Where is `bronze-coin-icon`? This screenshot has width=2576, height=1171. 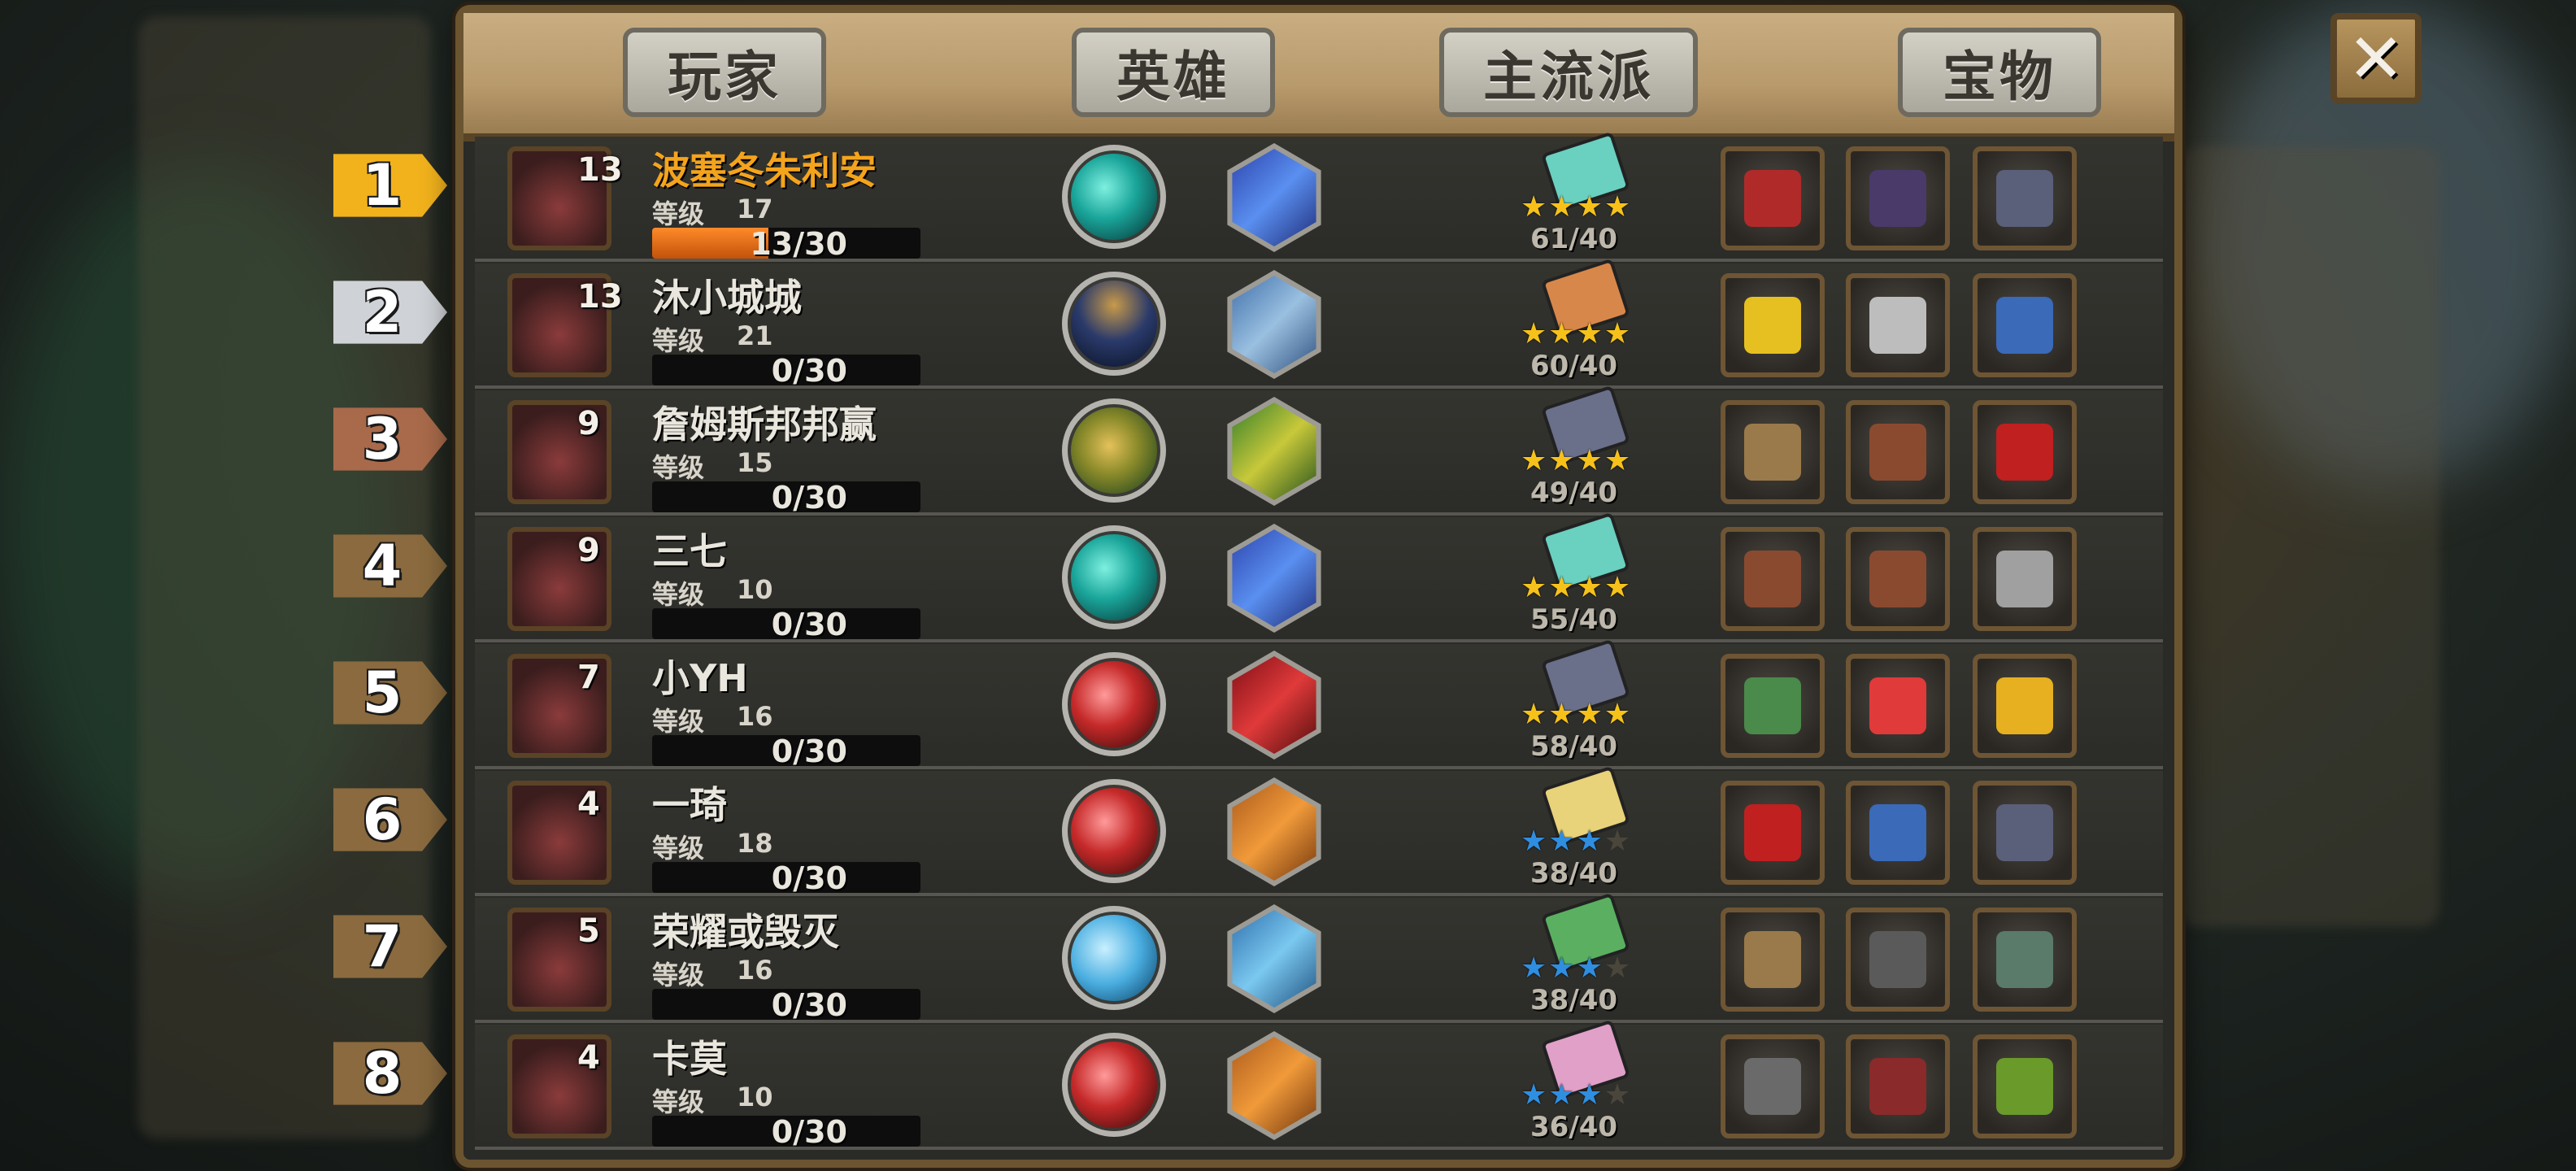 bronze-coin-icon is located at coordinates (2024, 960).